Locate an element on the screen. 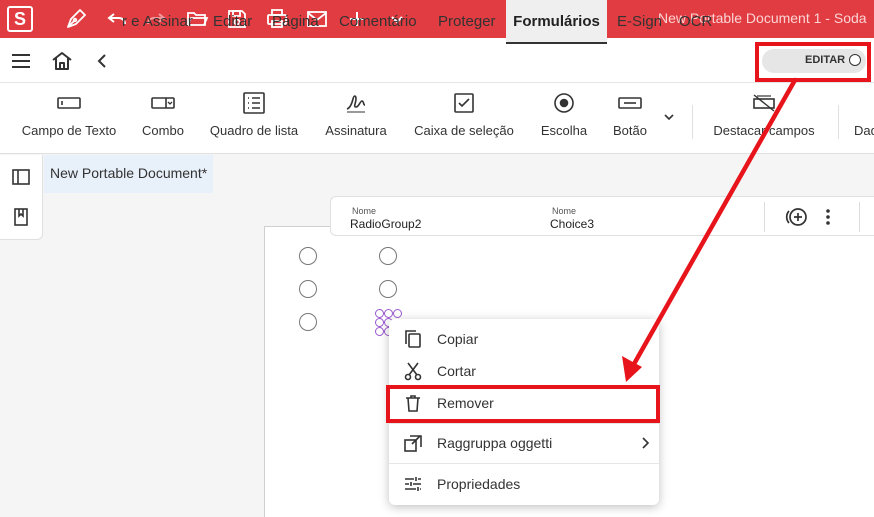  menu-bar is located at coordinates (437, 60).